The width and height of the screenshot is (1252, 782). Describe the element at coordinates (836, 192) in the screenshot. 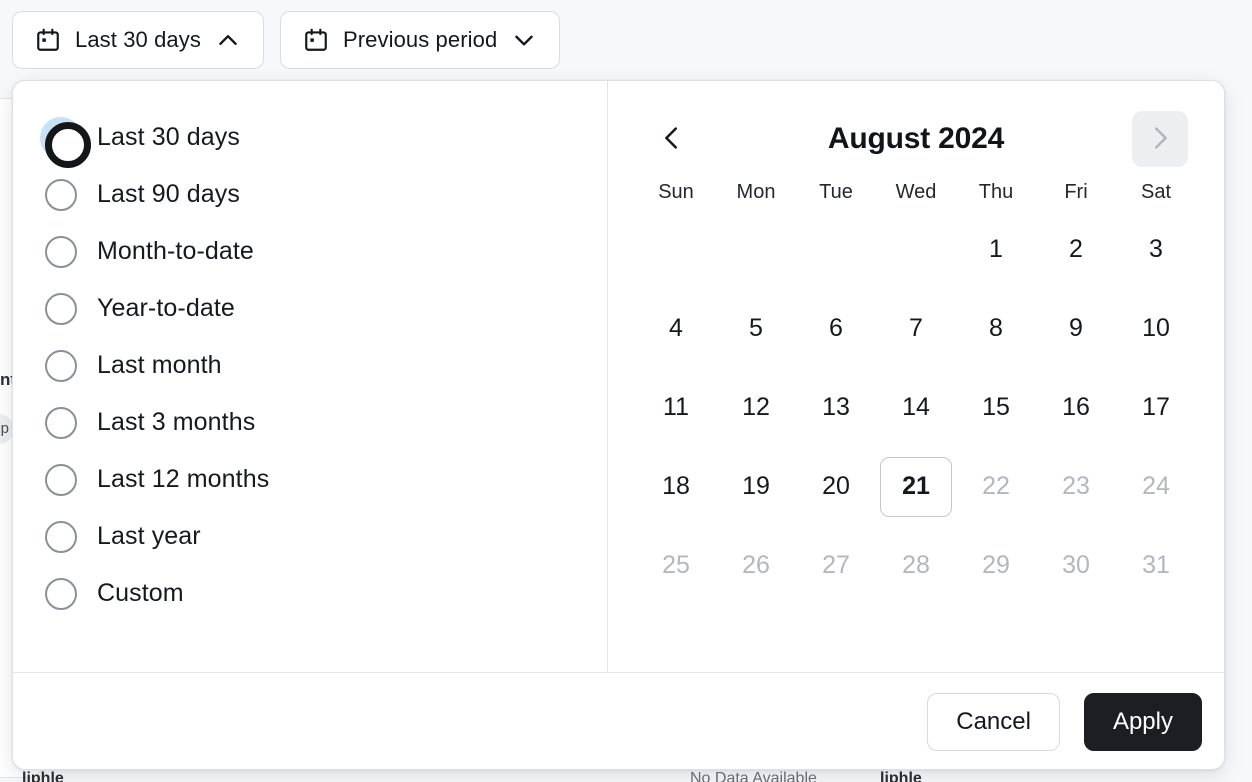

I see `weekday-label: Tue` at that location.